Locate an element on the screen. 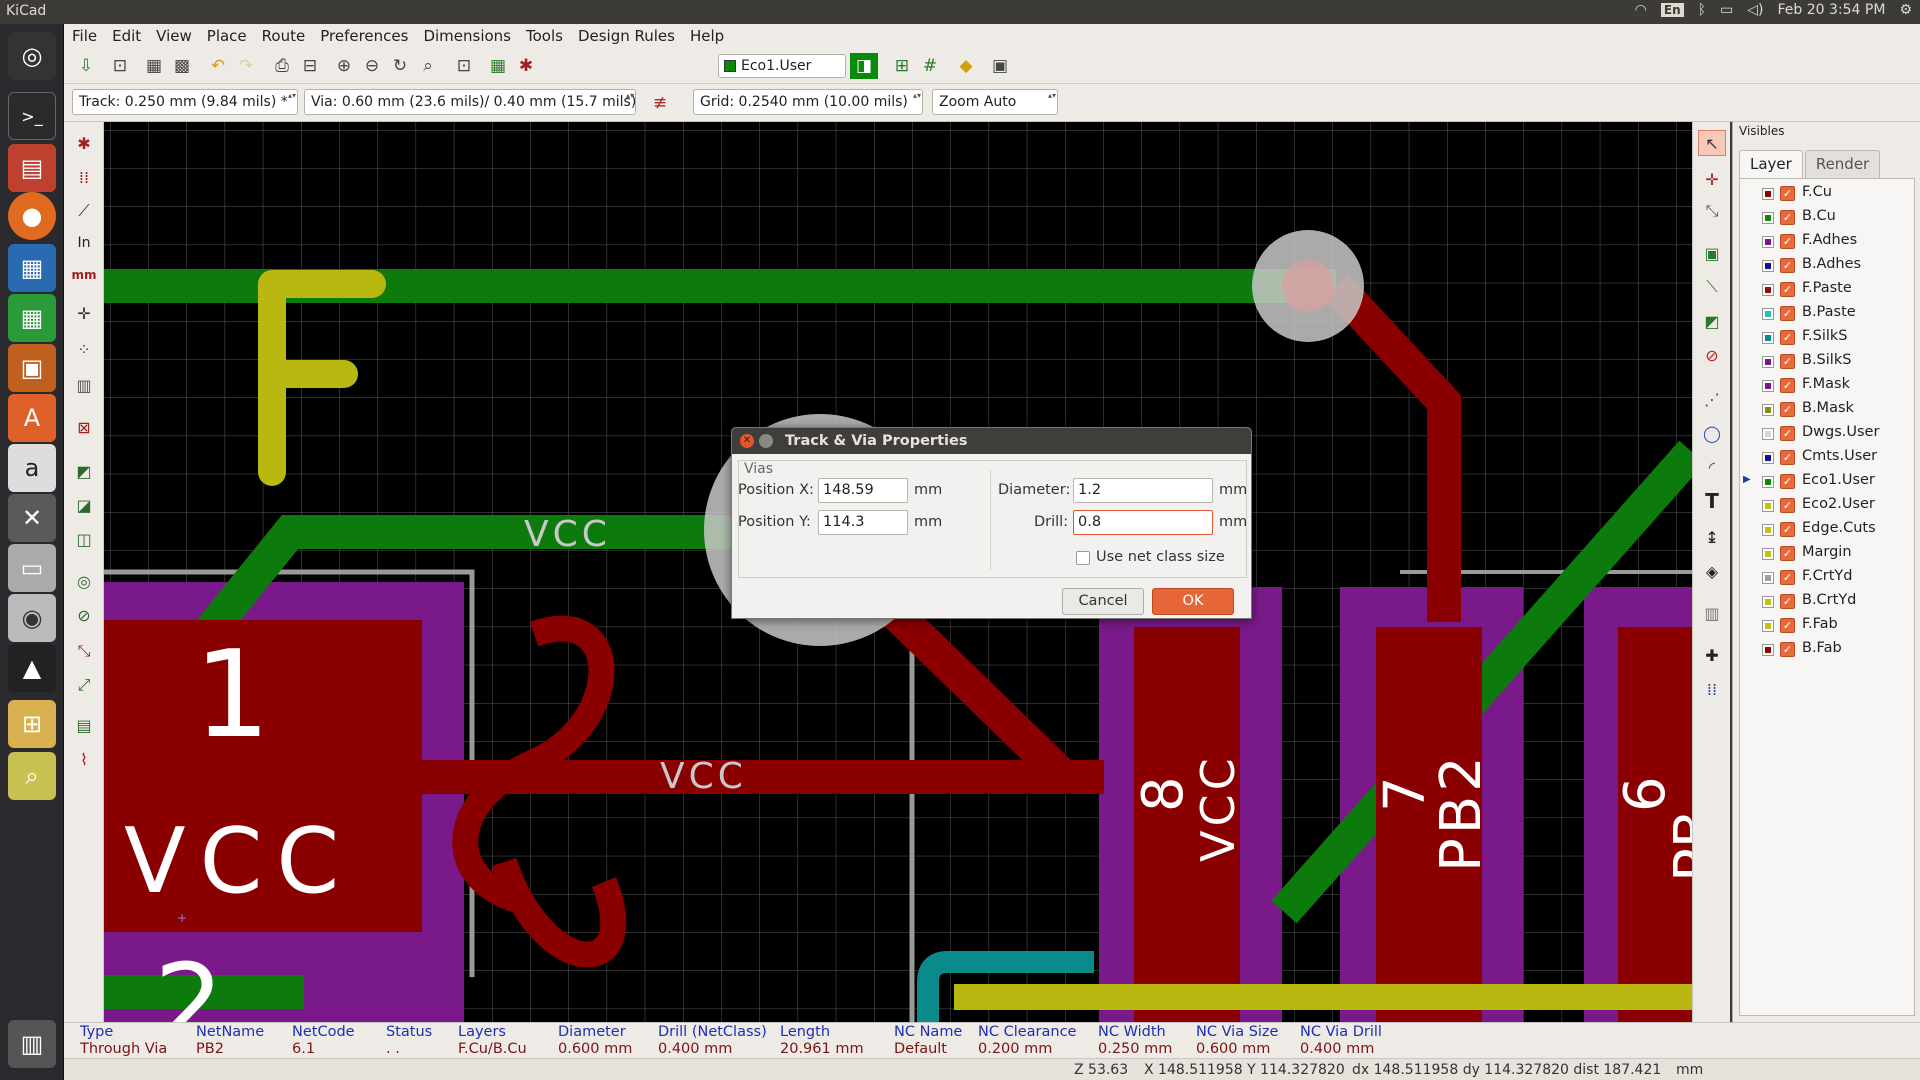 The width and height of the screenshot is (1920, 1080). layer-row: ✓ B.Adhes is located at coordinates (1828, 266).